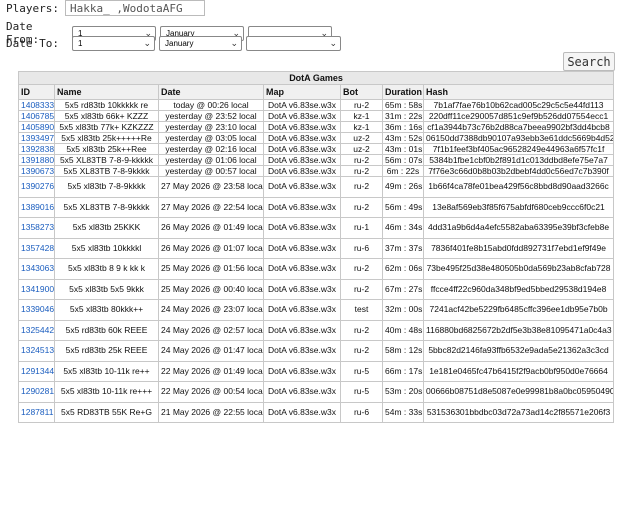 The width and height of the screenshot is (630, 512). I want to click on game-id-link: 1357428, so click(37, 248).